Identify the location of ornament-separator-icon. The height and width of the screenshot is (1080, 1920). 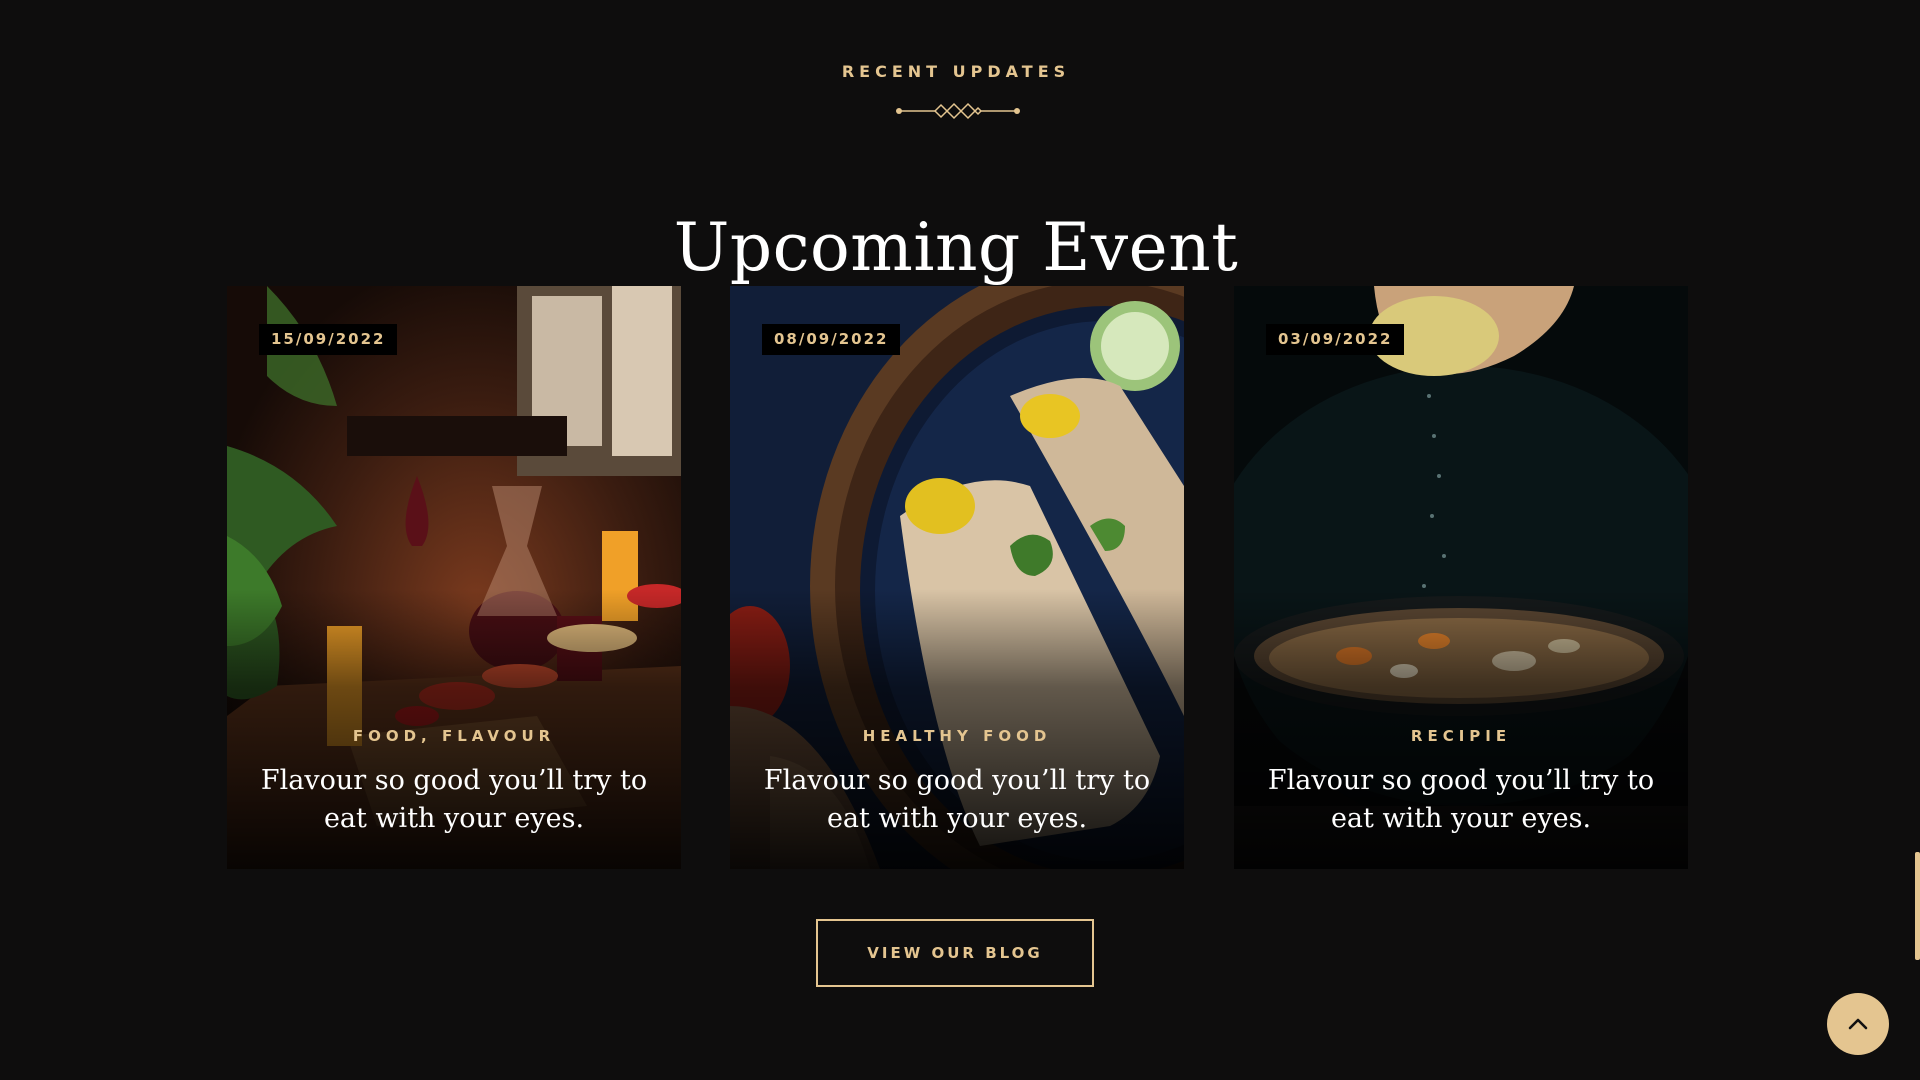
(958, 111).